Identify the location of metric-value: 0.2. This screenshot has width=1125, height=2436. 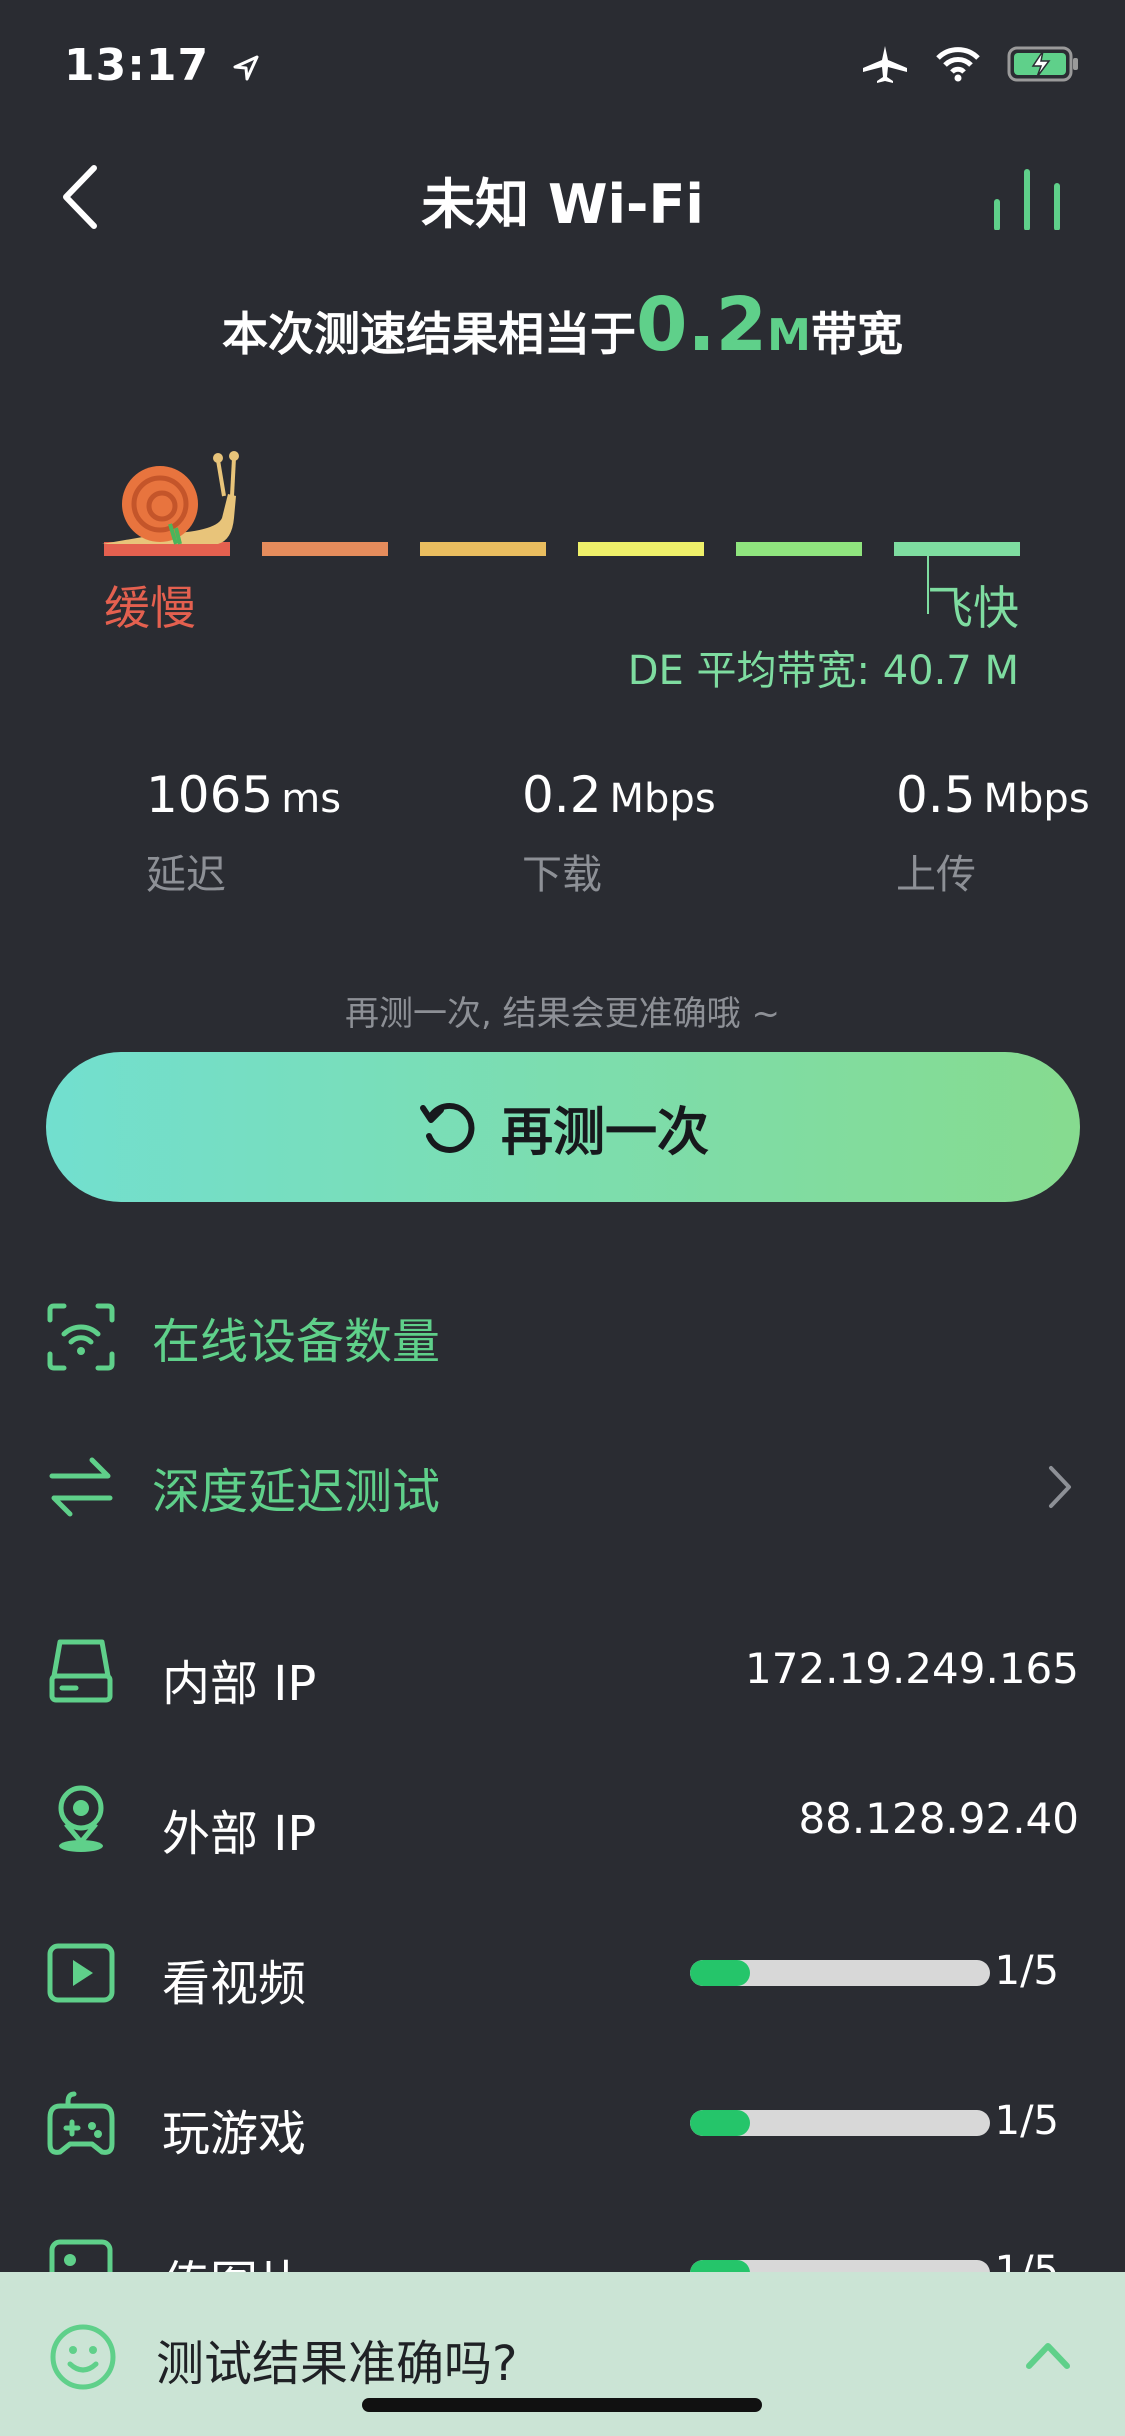
(562, 795).